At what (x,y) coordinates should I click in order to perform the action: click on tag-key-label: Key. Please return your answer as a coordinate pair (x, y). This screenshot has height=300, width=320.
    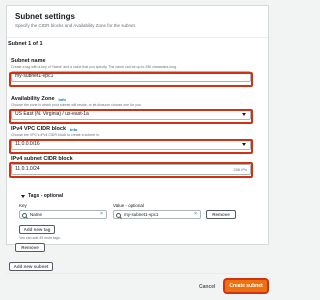
    Looking at the image, I should click on (23, 205).